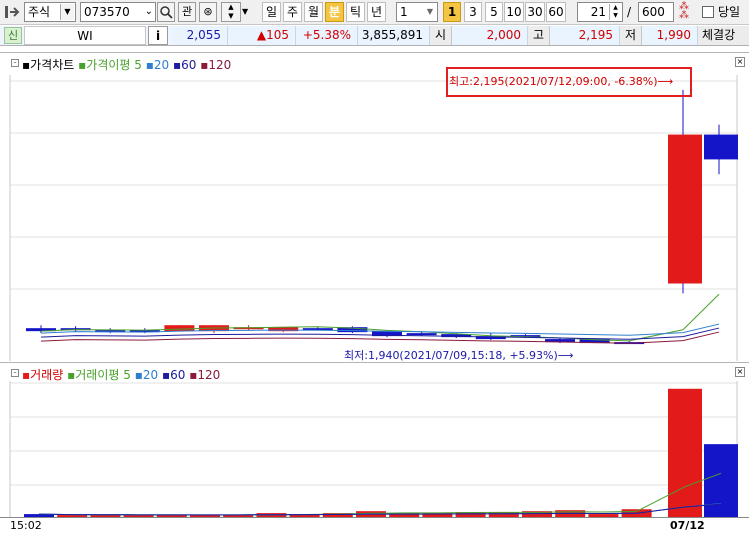  I want to click on market-select: 주식 ▼, so click(50, 12).